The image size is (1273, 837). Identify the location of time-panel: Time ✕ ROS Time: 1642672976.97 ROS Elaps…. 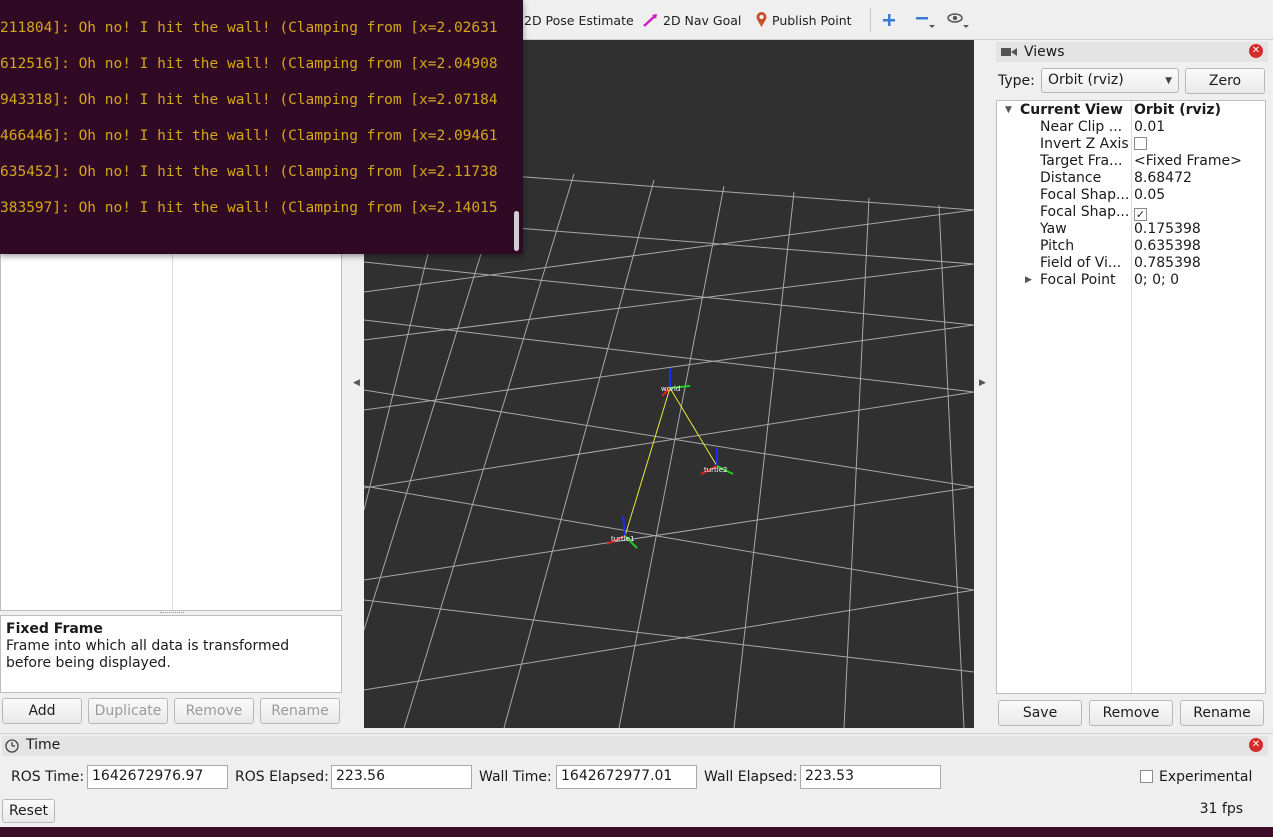
(636, 780).